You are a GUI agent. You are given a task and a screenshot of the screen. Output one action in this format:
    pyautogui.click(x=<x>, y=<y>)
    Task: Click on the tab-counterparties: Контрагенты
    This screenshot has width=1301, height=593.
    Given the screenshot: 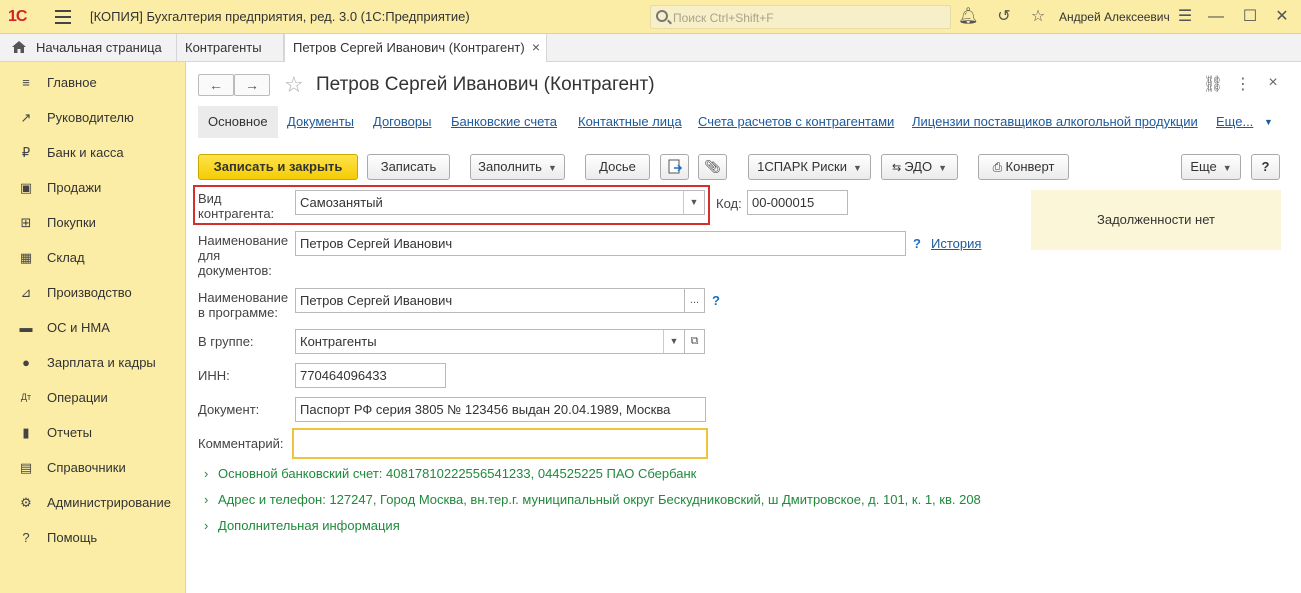 What is the action you would take?
    pyautogui.click(x=230, y=48)
    